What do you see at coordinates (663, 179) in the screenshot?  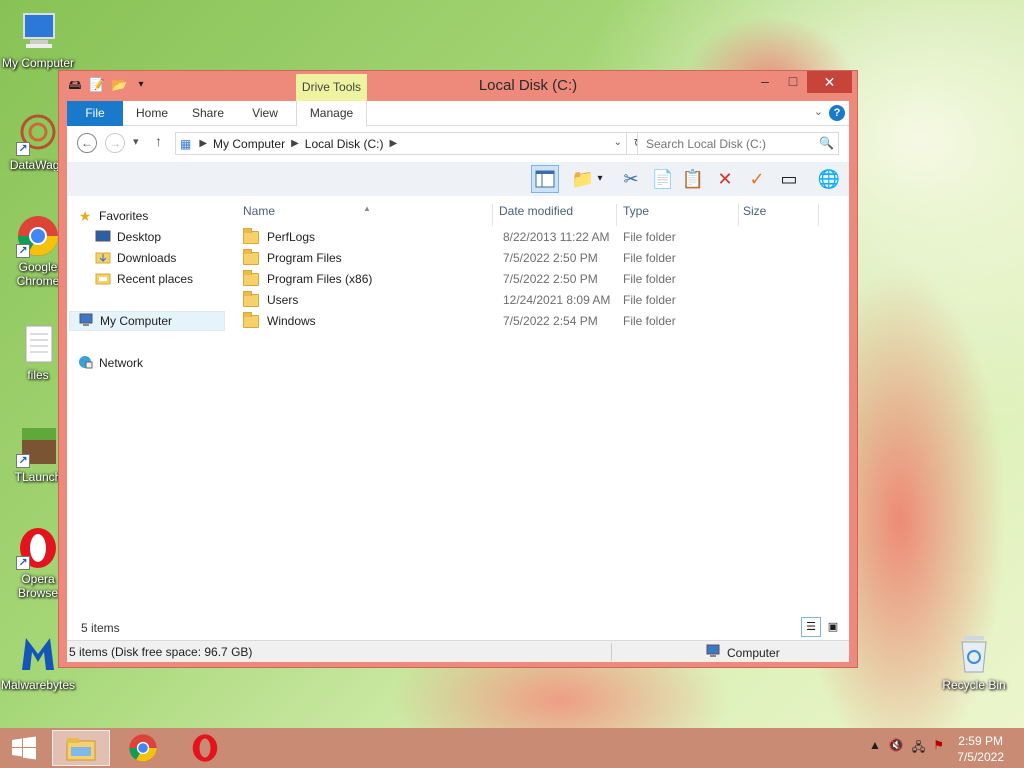 I see `copy-button: 📄` at bounding box center [663, 179].